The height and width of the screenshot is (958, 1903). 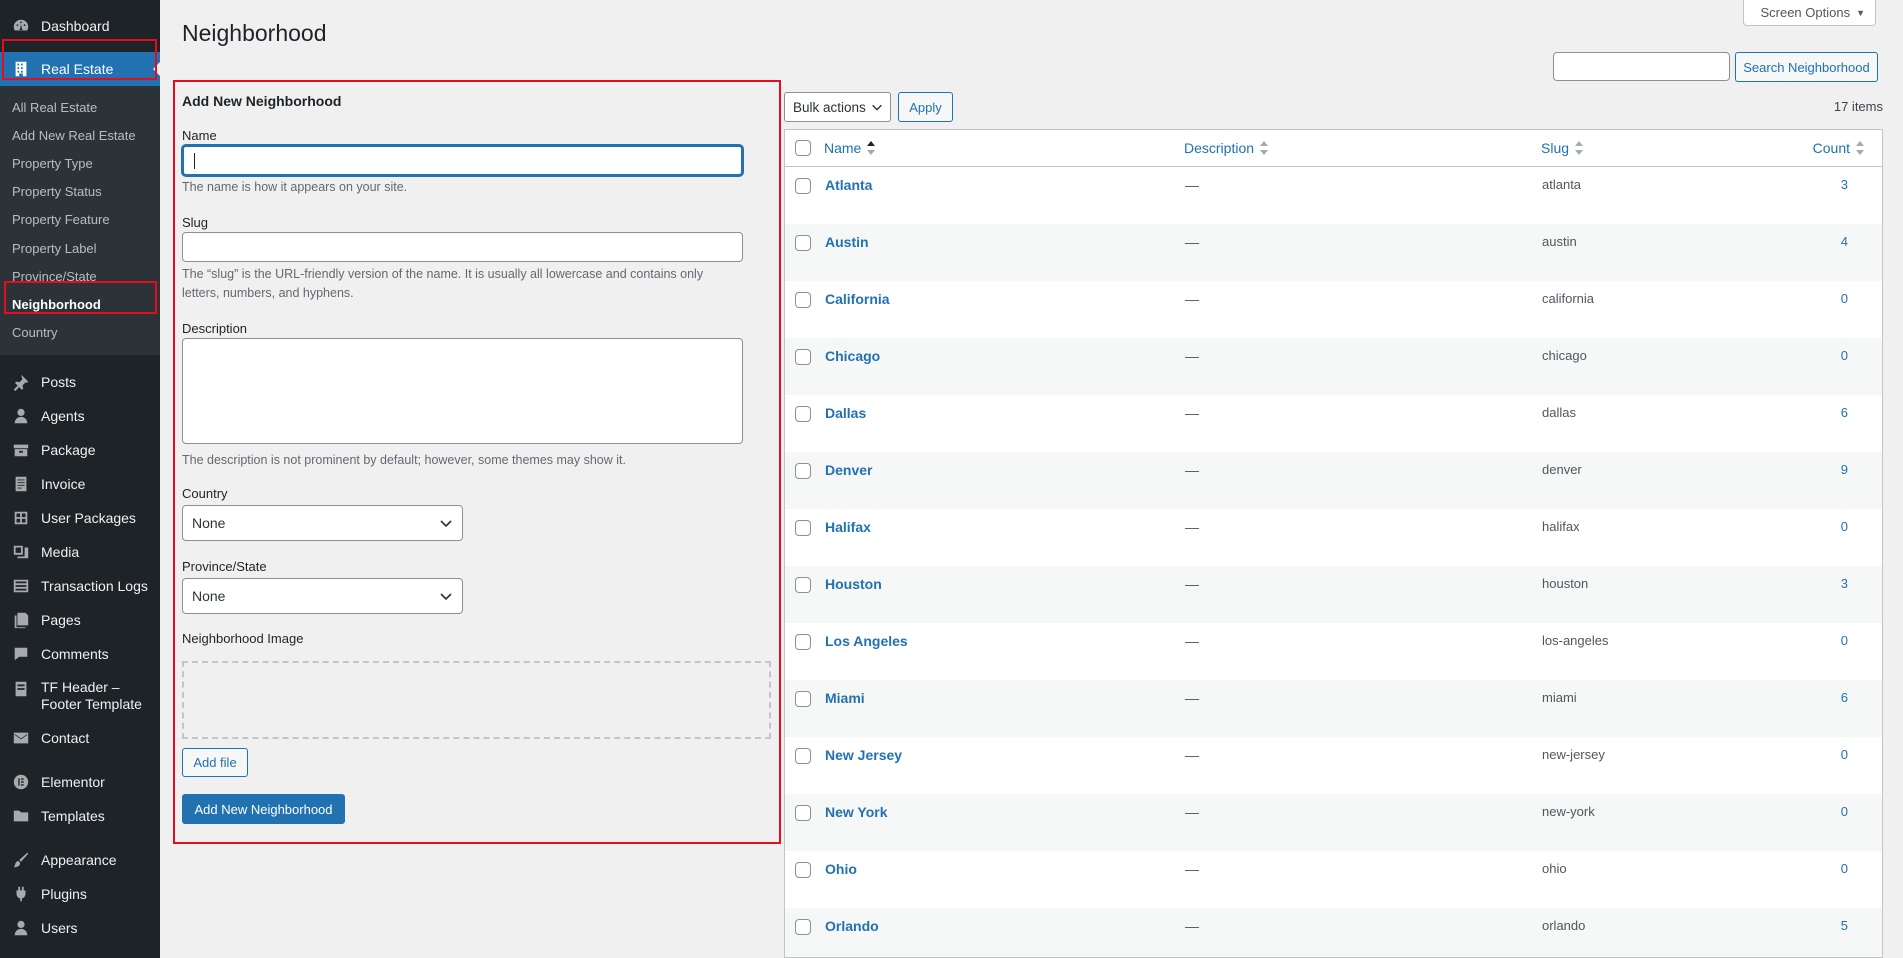 I want to click on menu-elementor: Elementor, so click(x=80, y=782).